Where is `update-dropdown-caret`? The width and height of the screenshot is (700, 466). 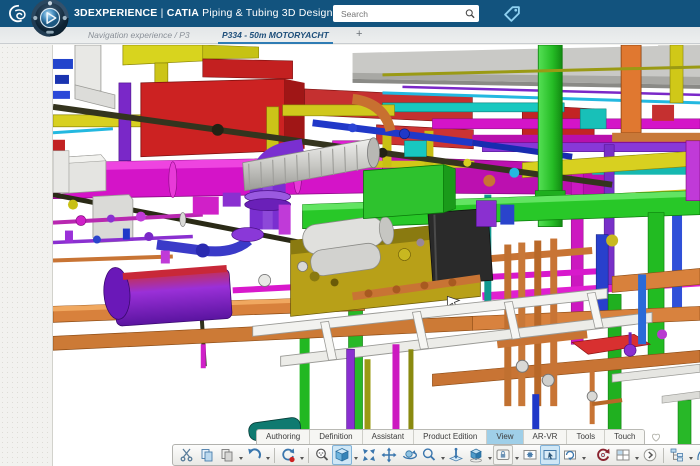
update-dropdown-caret is located at coordinates (302, 458).